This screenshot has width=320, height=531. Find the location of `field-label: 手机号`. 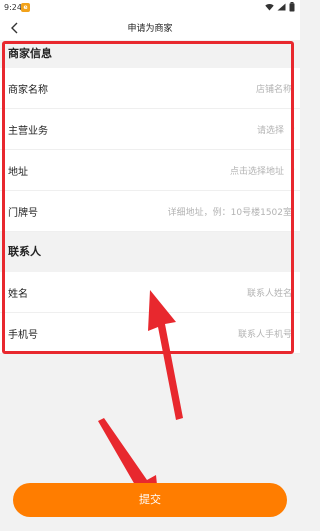

field-label: 手机号 is located at coordinates (23, 335).